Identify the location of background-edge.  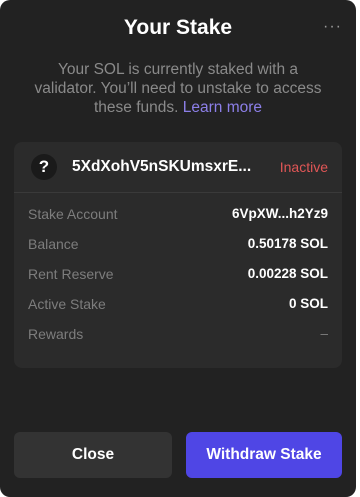
(358, 248).